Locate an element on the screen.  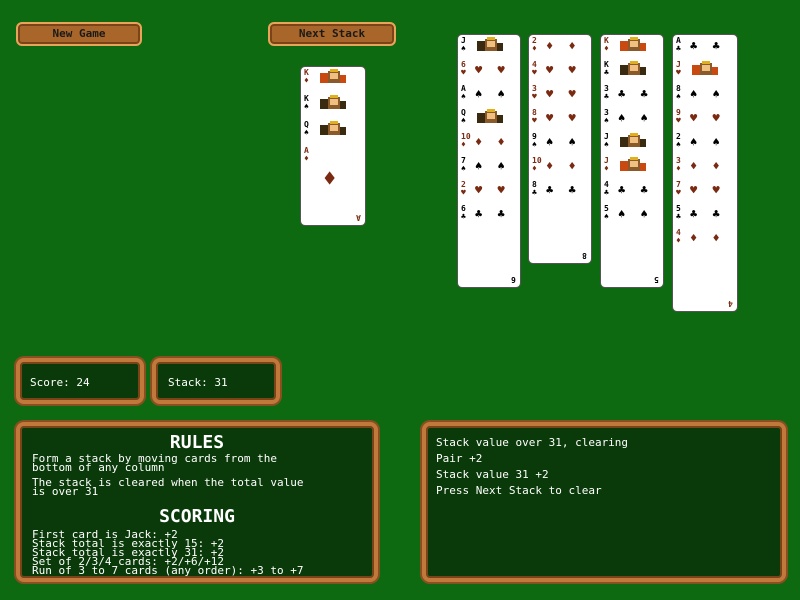
card-rank-bottom: A is located at coordinates (358, 217).